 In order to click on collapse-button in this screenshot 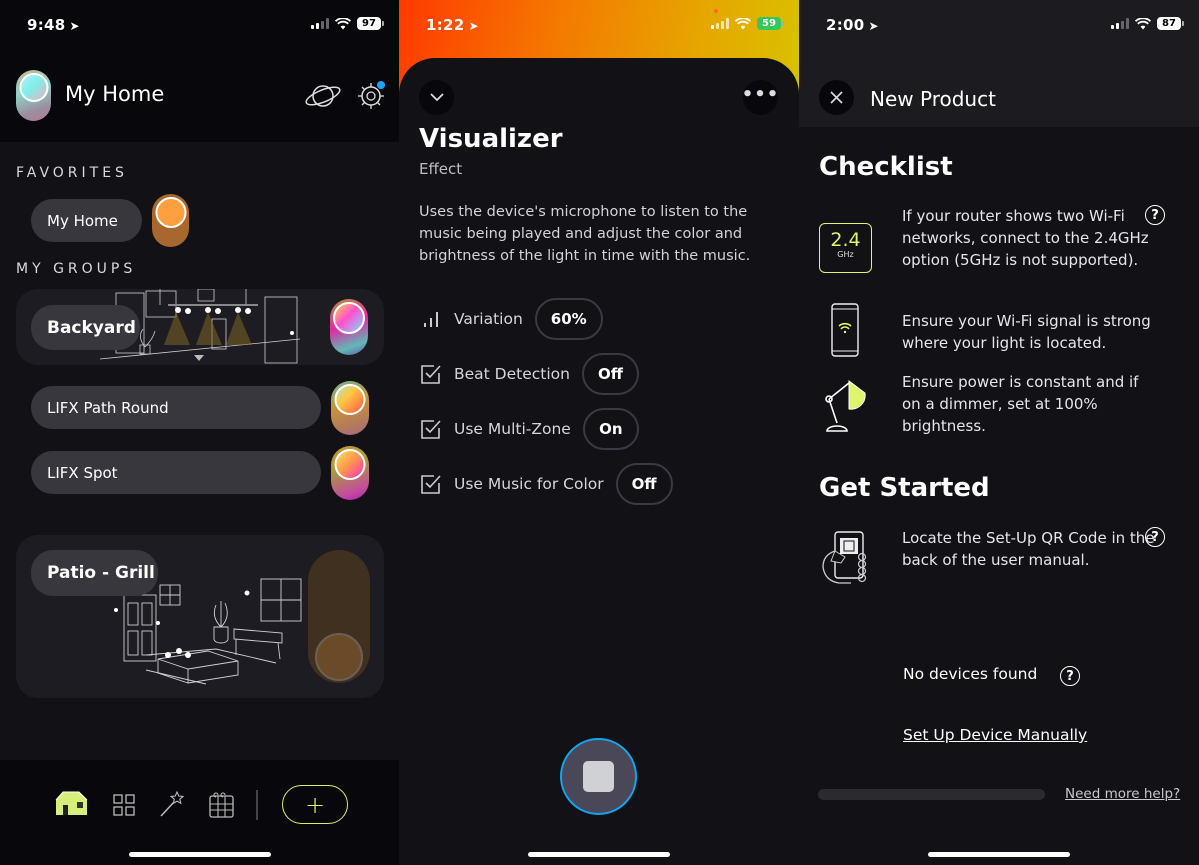, I will do `click(436, 97)`.